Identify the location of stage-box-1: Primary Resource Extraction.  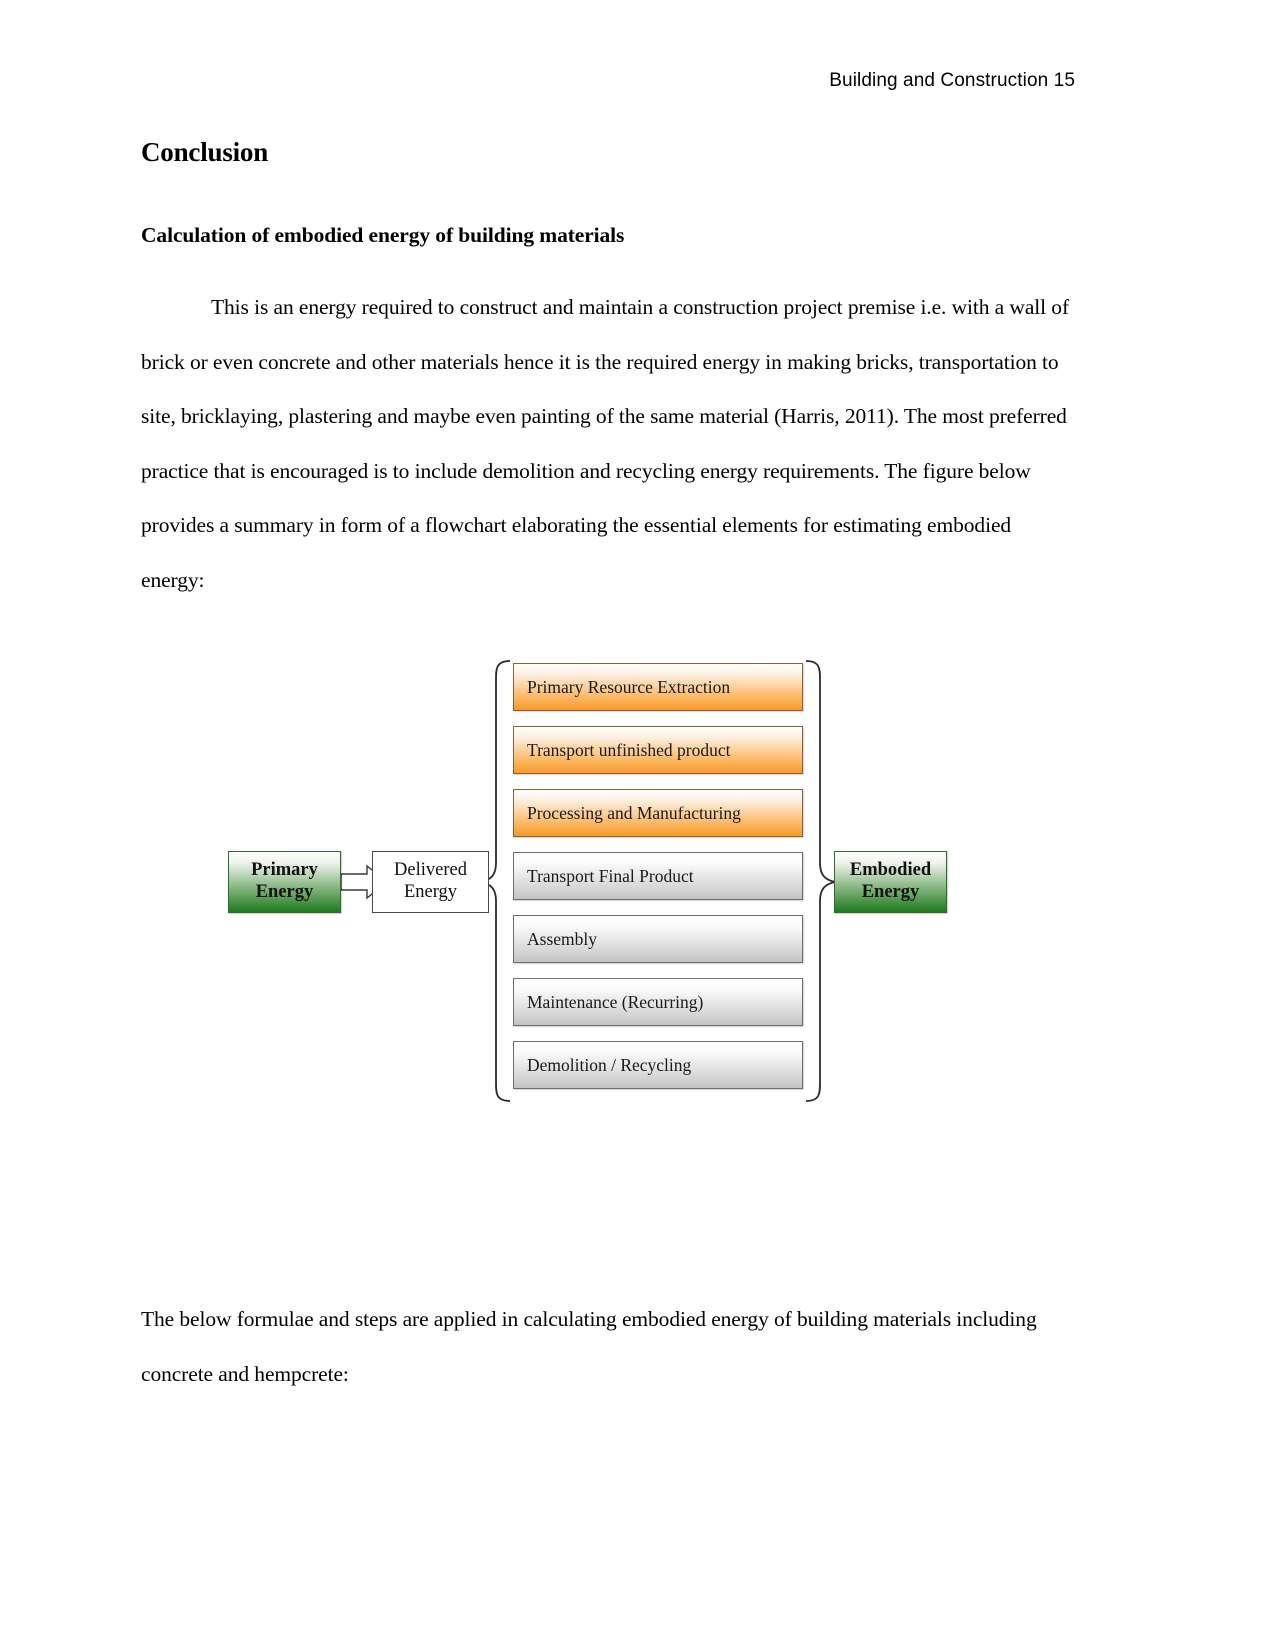
(658, 687).